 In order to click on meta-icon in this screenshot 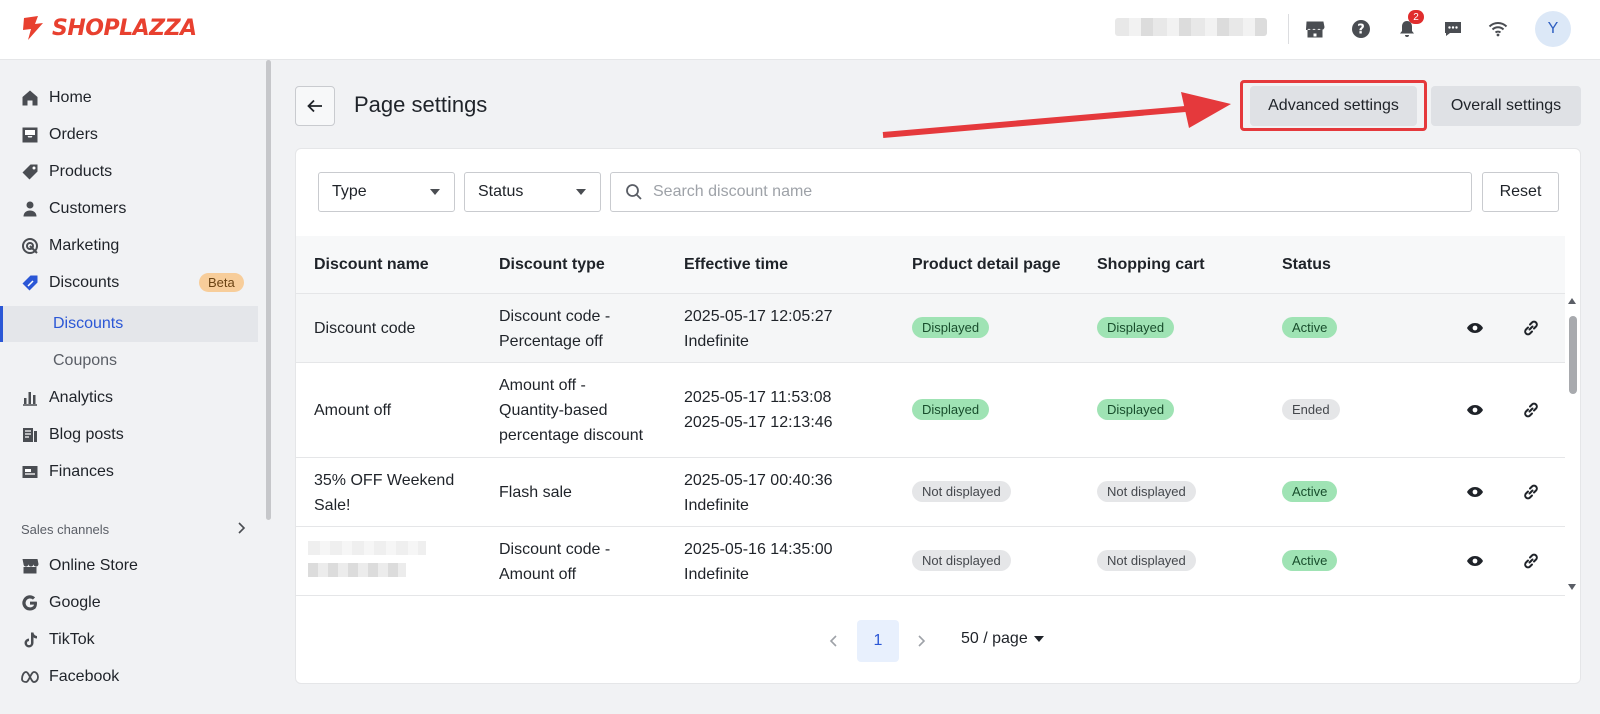, I will do `click(30, 677)`.